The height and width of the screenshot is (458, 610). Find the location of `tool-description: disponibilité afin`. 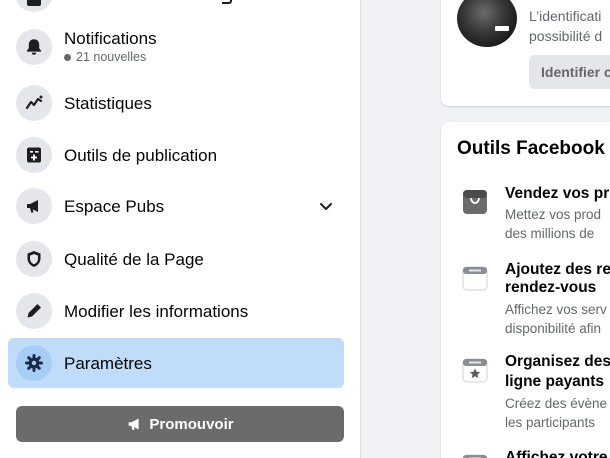

tool-description: disponibilité afin is located at coordinates (553, 328).